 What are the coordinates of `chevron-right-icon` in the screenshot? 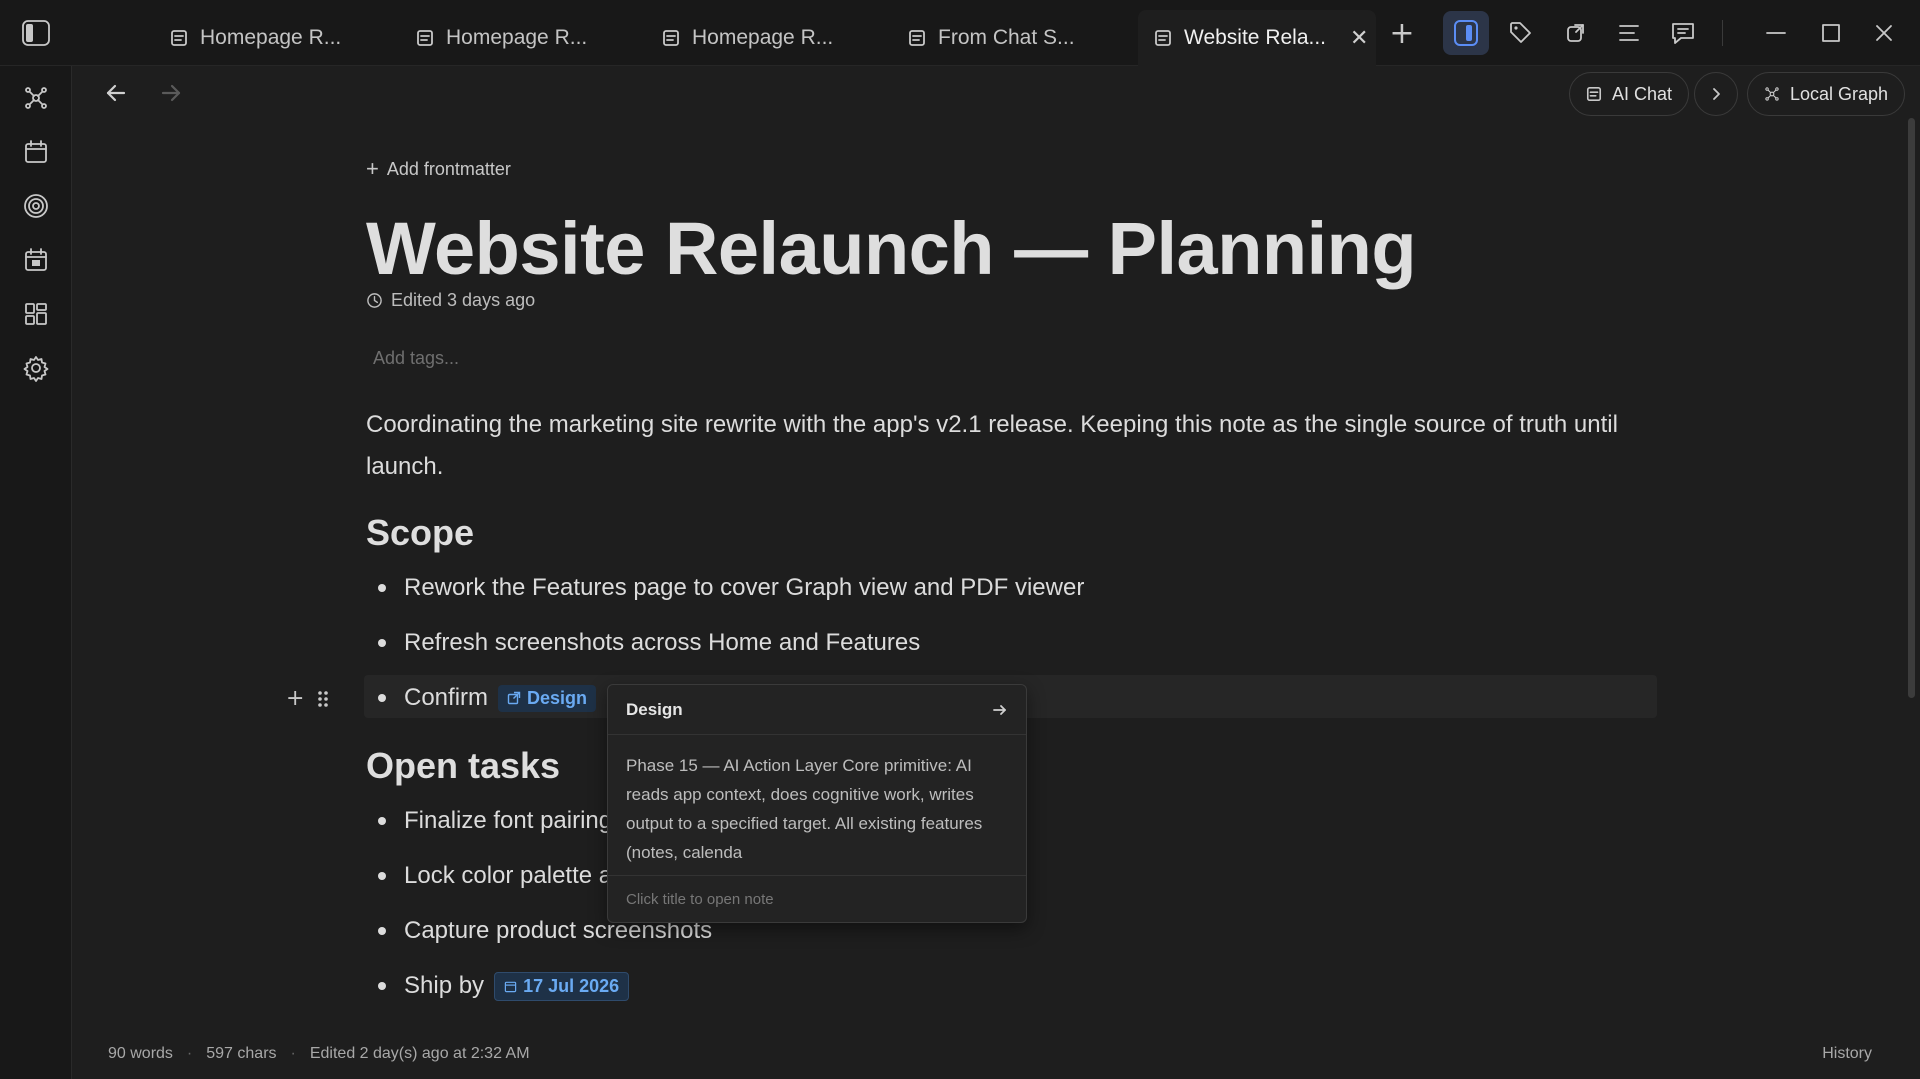 It's located at (1716, 94).